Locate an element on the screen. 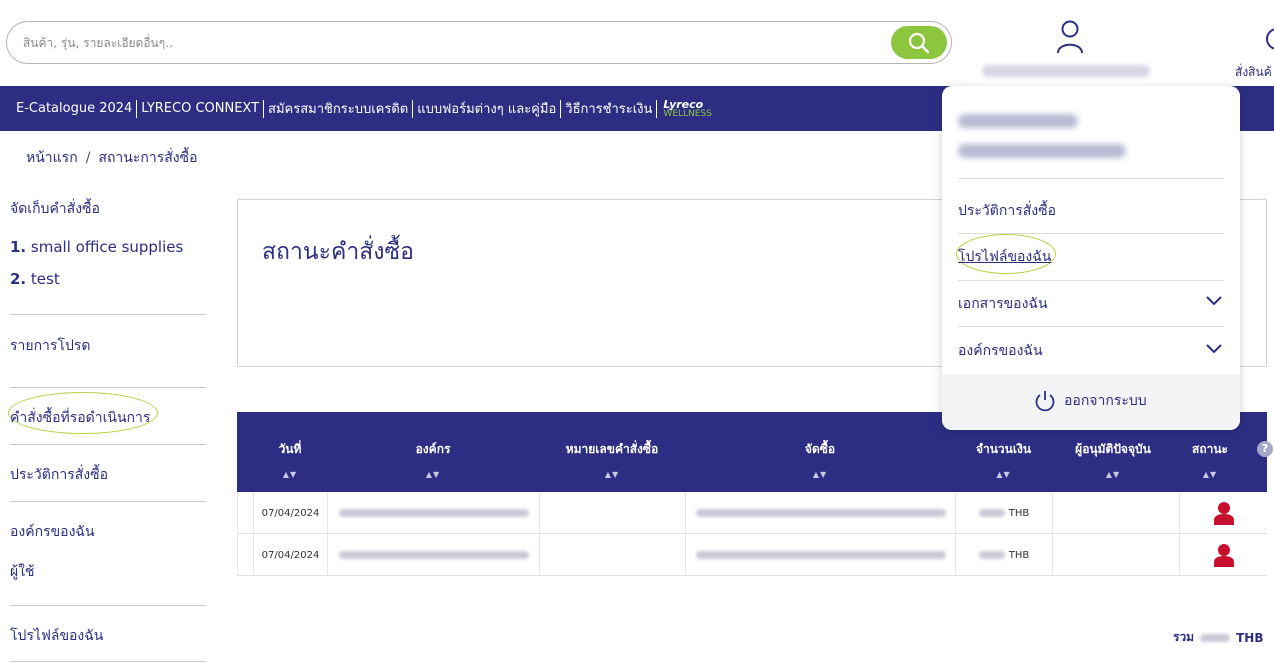 The image size is (1274, 664). sidebar-item-order-history: ประวัติการสั่งซื้อ is located at coordinates (59, 475).